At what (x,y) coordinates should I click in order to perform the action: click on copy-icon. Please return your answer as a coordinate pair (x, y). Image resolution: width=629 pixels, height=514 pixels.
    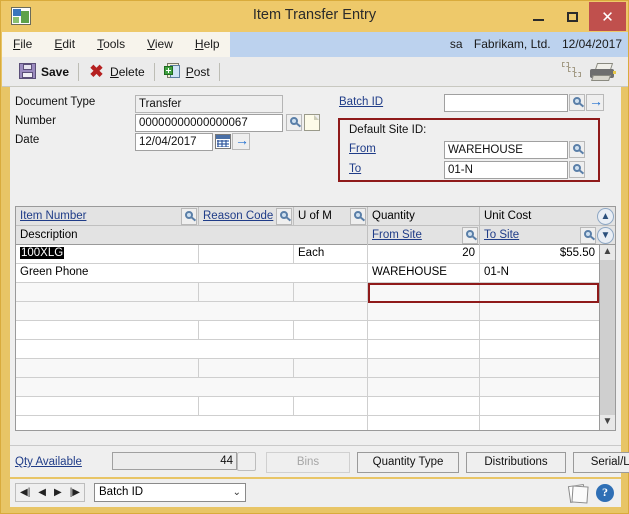
    Looking at the image, I should click on (574, 70).